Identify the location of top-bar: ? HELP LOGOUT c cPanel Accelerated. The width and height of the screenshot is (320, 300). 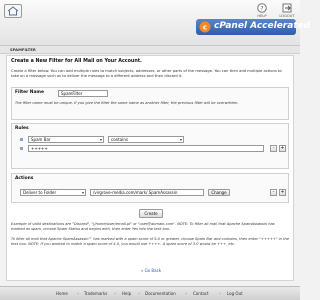
(155, 23).